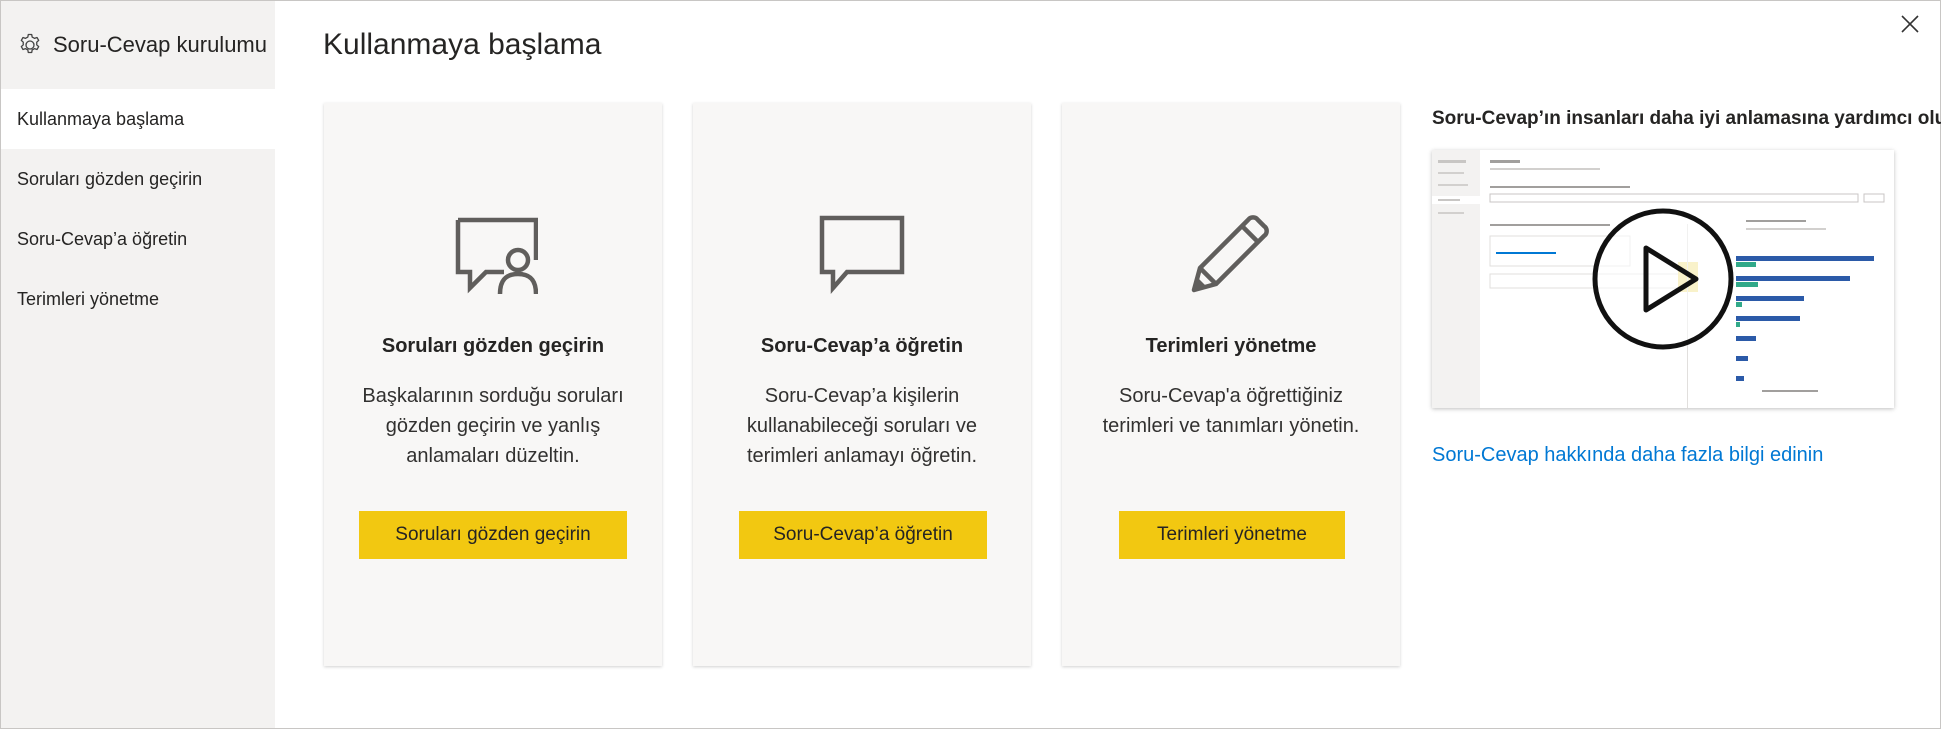 This screenshot has height=729, width=1941. What do you see at coordinates (863, 535) in the screenshot?
I see `teach-qa-button: Soru-Cevap’a öğretin` at bounding box center [863, 535].